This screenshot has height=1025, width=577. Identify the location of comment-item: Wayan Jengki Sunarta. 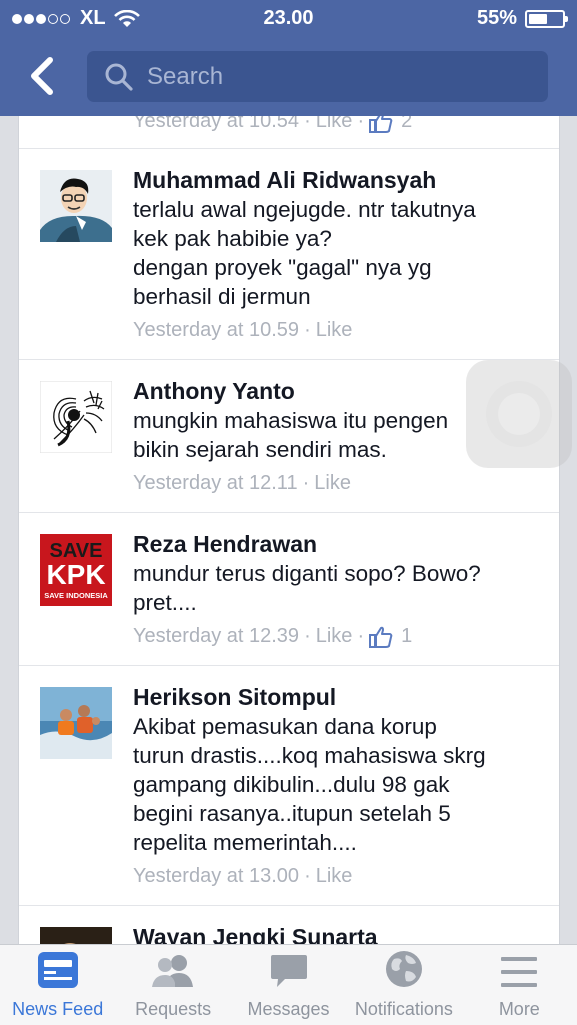
(289, 925).